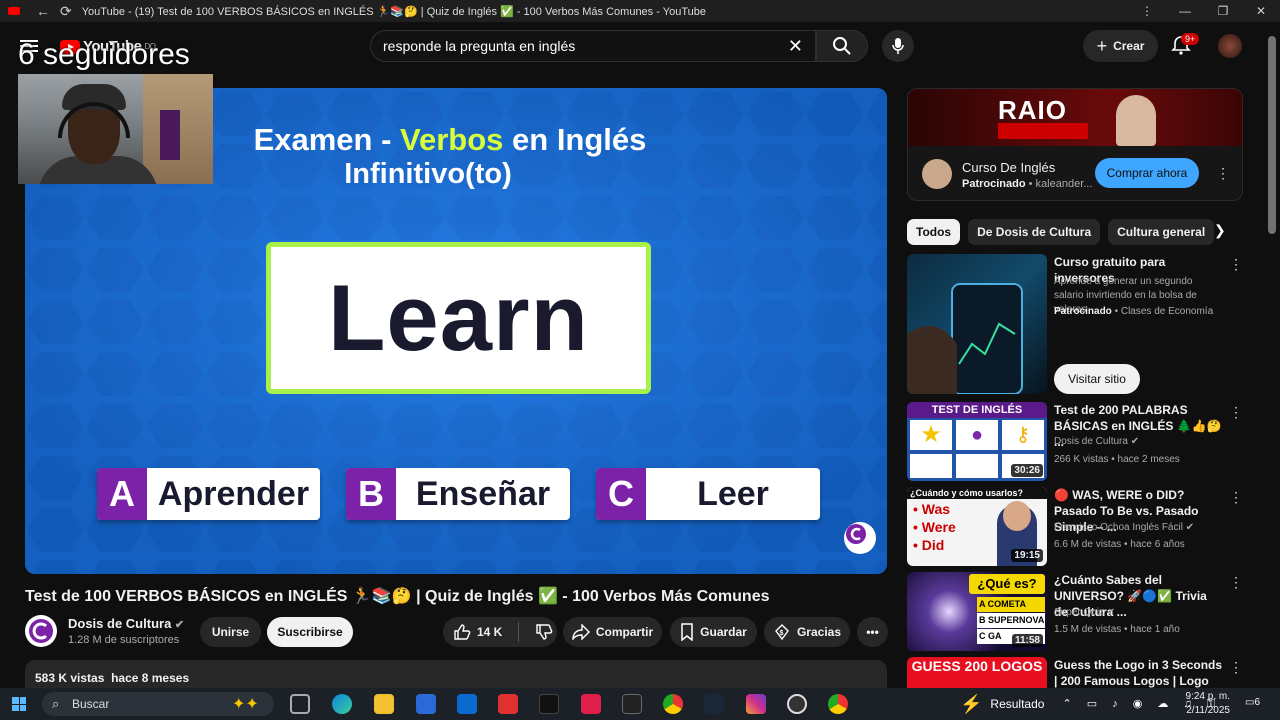 Image resolution: width=1280 pixels, height=720 pixels. I want to click on video-thumbnail, so click(977, 324).